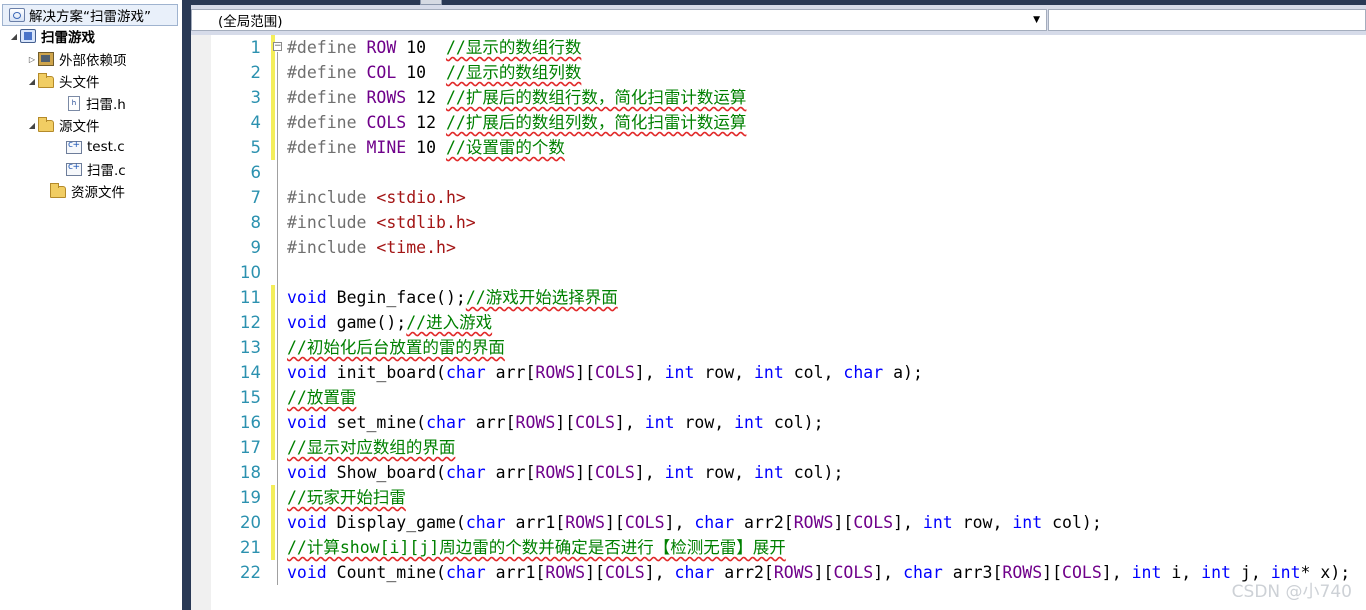  What do you see at coordinates (376, 197) in the screenshot?
I see `code-text: #include <stdio.h>` at bounding box center [376, 197].